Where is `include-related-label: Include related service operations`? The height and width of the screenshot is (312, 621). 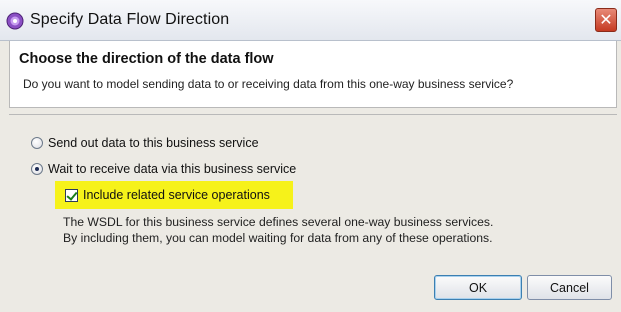
include-related-label: Include related service operations is located at coordinates (176, 195).